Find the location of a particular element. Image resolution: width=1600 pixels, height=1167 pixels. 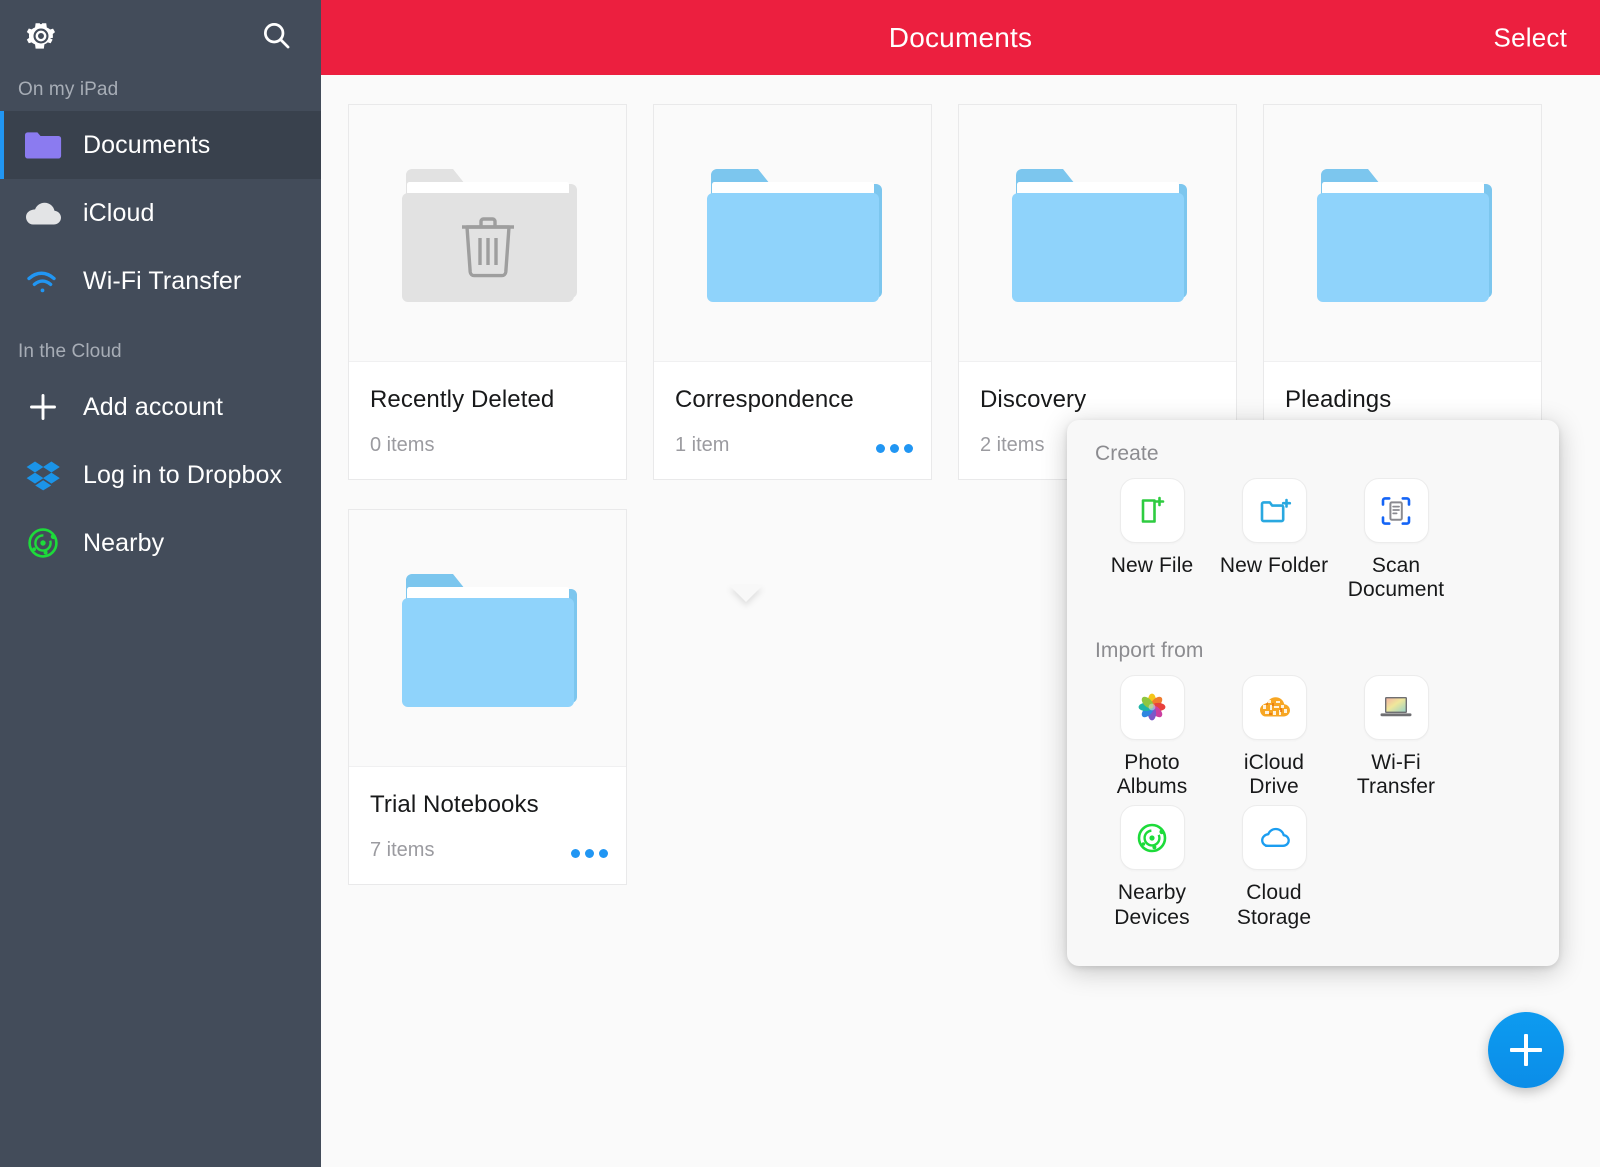

folder-name: Discovery is located at coordinates (1033, 399).